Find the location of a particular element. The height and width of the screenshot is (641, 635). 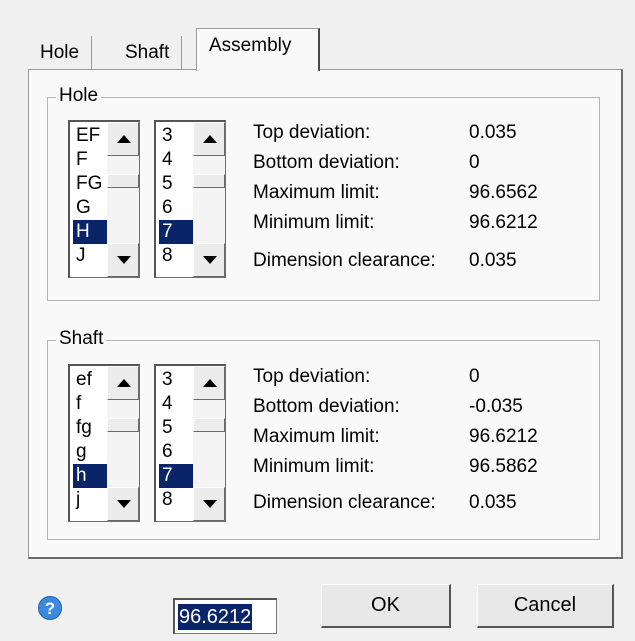

minimum-limit-value: 96.5862 is located at coordinates (503, 466).